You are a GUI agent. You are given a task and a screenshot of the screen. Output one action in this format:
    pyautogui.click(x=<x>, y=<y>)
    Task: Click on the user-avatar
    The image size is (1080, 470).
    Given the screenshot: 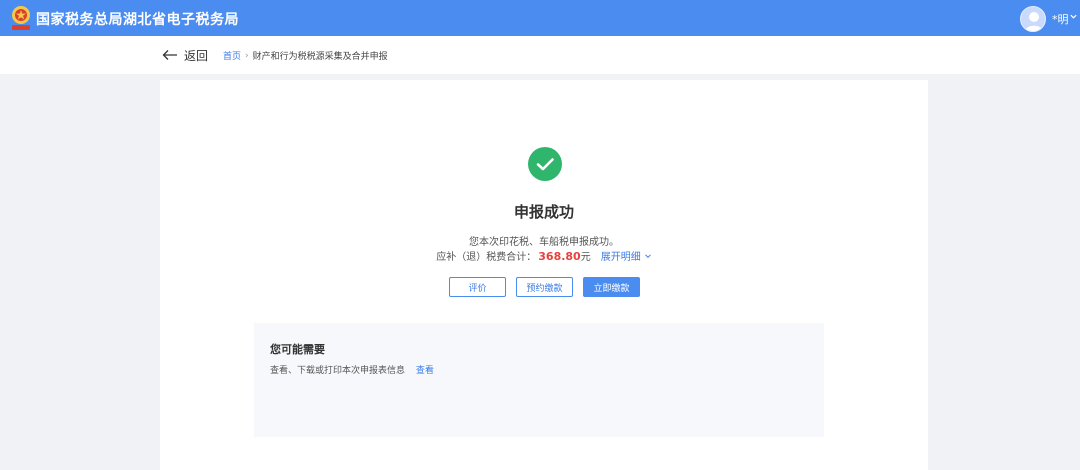 What is the action you would take?
    pyautogui.click(x=1033, y=19)
    